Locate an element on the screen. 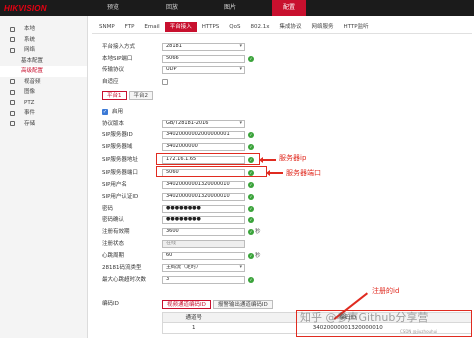 The width and height of the screenshot is (474, 338). stream-type-label: 28181码流类型 is located at coordinates (122, 268).